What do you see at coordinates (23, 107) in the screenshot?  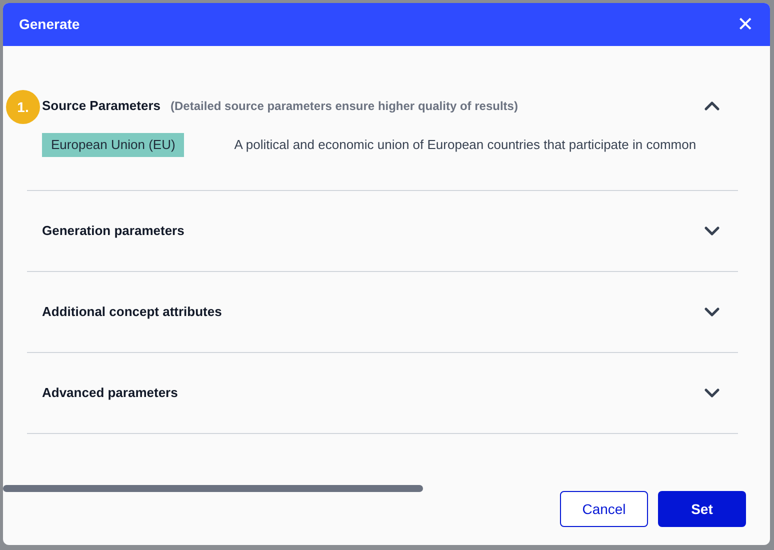 I see `step-badge: 1.` at bounding box center [23, 107].